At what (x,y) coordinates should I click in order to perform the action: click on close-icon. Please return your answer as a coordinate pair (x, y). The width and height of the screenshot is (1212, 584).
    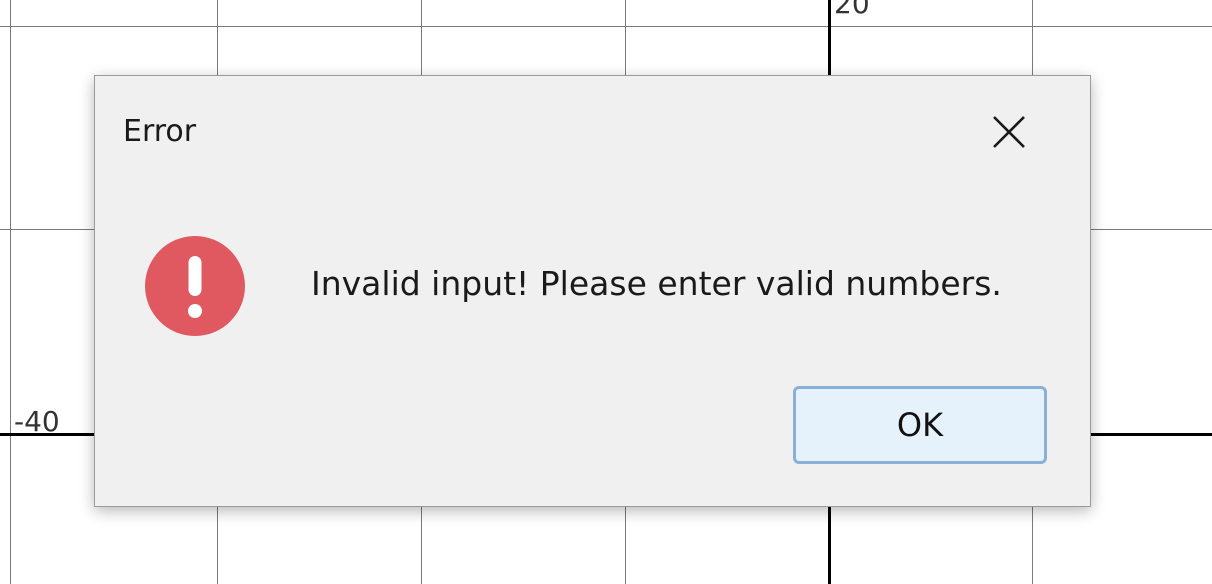
    Looking at the image, I should click on (1009, 132).